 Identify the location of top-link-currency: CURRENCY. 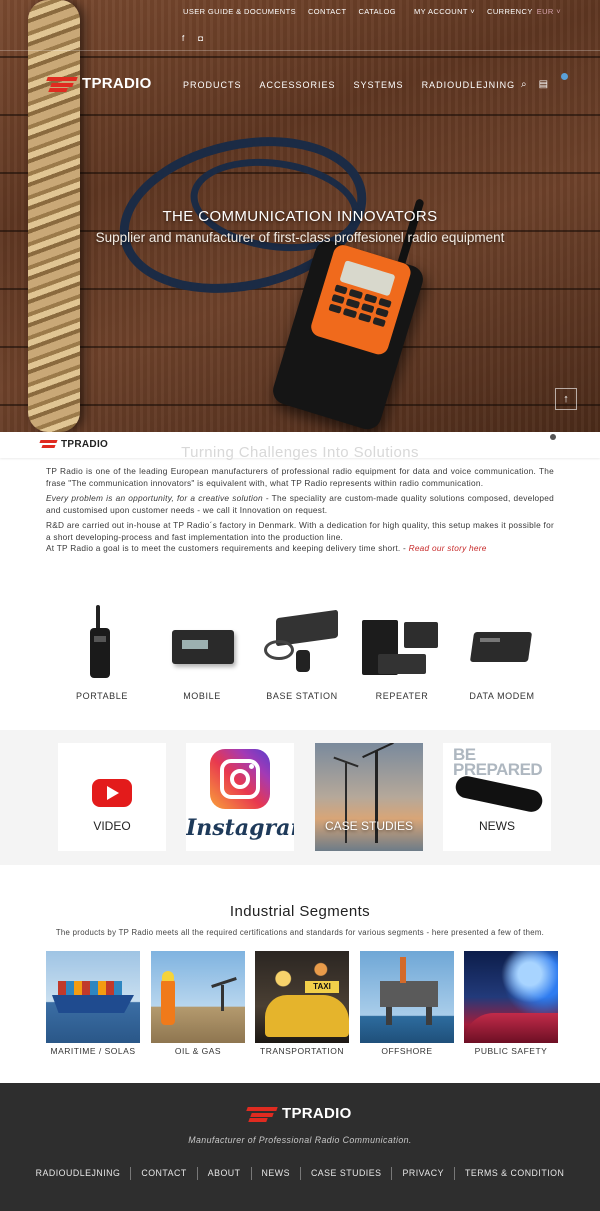
(510, 11).